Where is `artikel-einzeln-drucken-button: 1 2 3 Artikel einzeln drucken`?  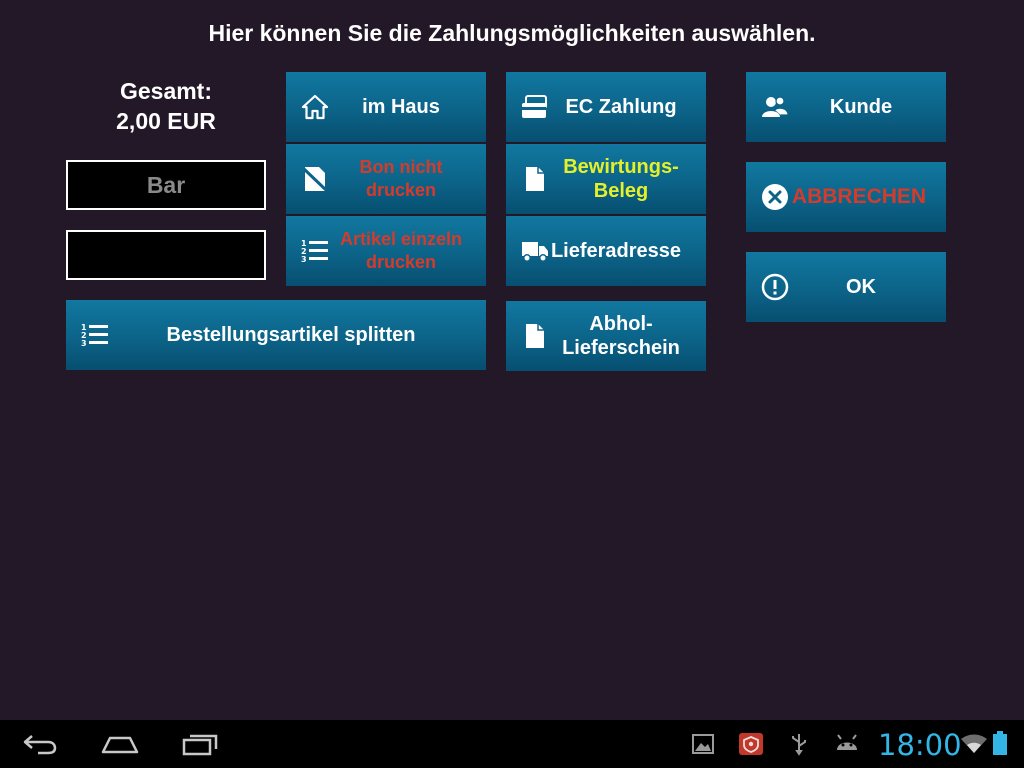 artikel-einzeln-drucken-button: 1 2 3 Artikel einzeln drucken is located at coordinates (386, 251).